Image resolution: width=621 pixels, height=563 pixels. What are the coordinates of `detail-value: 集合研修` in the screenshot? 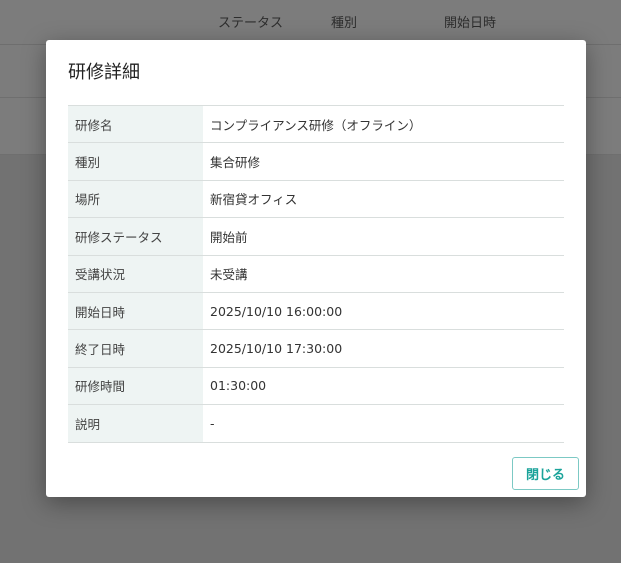 It's located at (383, 161).